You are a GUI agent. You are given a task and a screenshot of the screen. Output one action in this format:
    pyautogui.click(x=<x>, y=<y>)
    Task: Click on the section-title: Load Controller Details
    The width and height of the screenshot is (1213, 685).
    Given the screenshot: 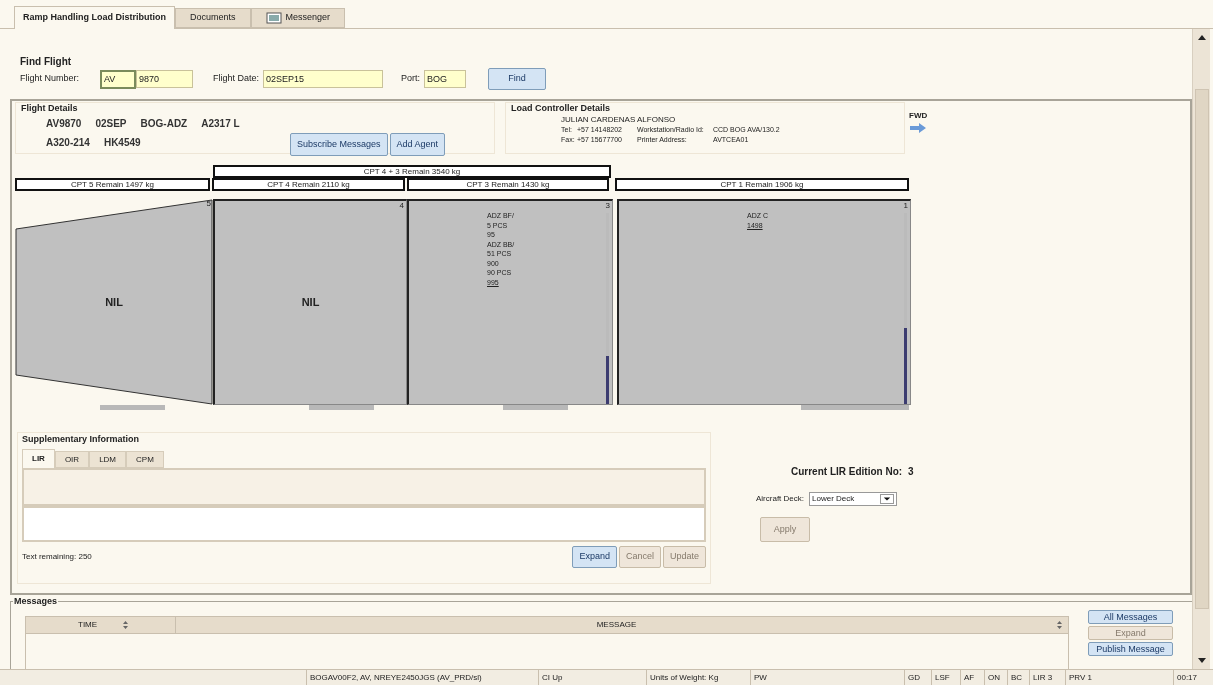 What is the action you would take?
    pyautogui.click(x=561, y=108)
    